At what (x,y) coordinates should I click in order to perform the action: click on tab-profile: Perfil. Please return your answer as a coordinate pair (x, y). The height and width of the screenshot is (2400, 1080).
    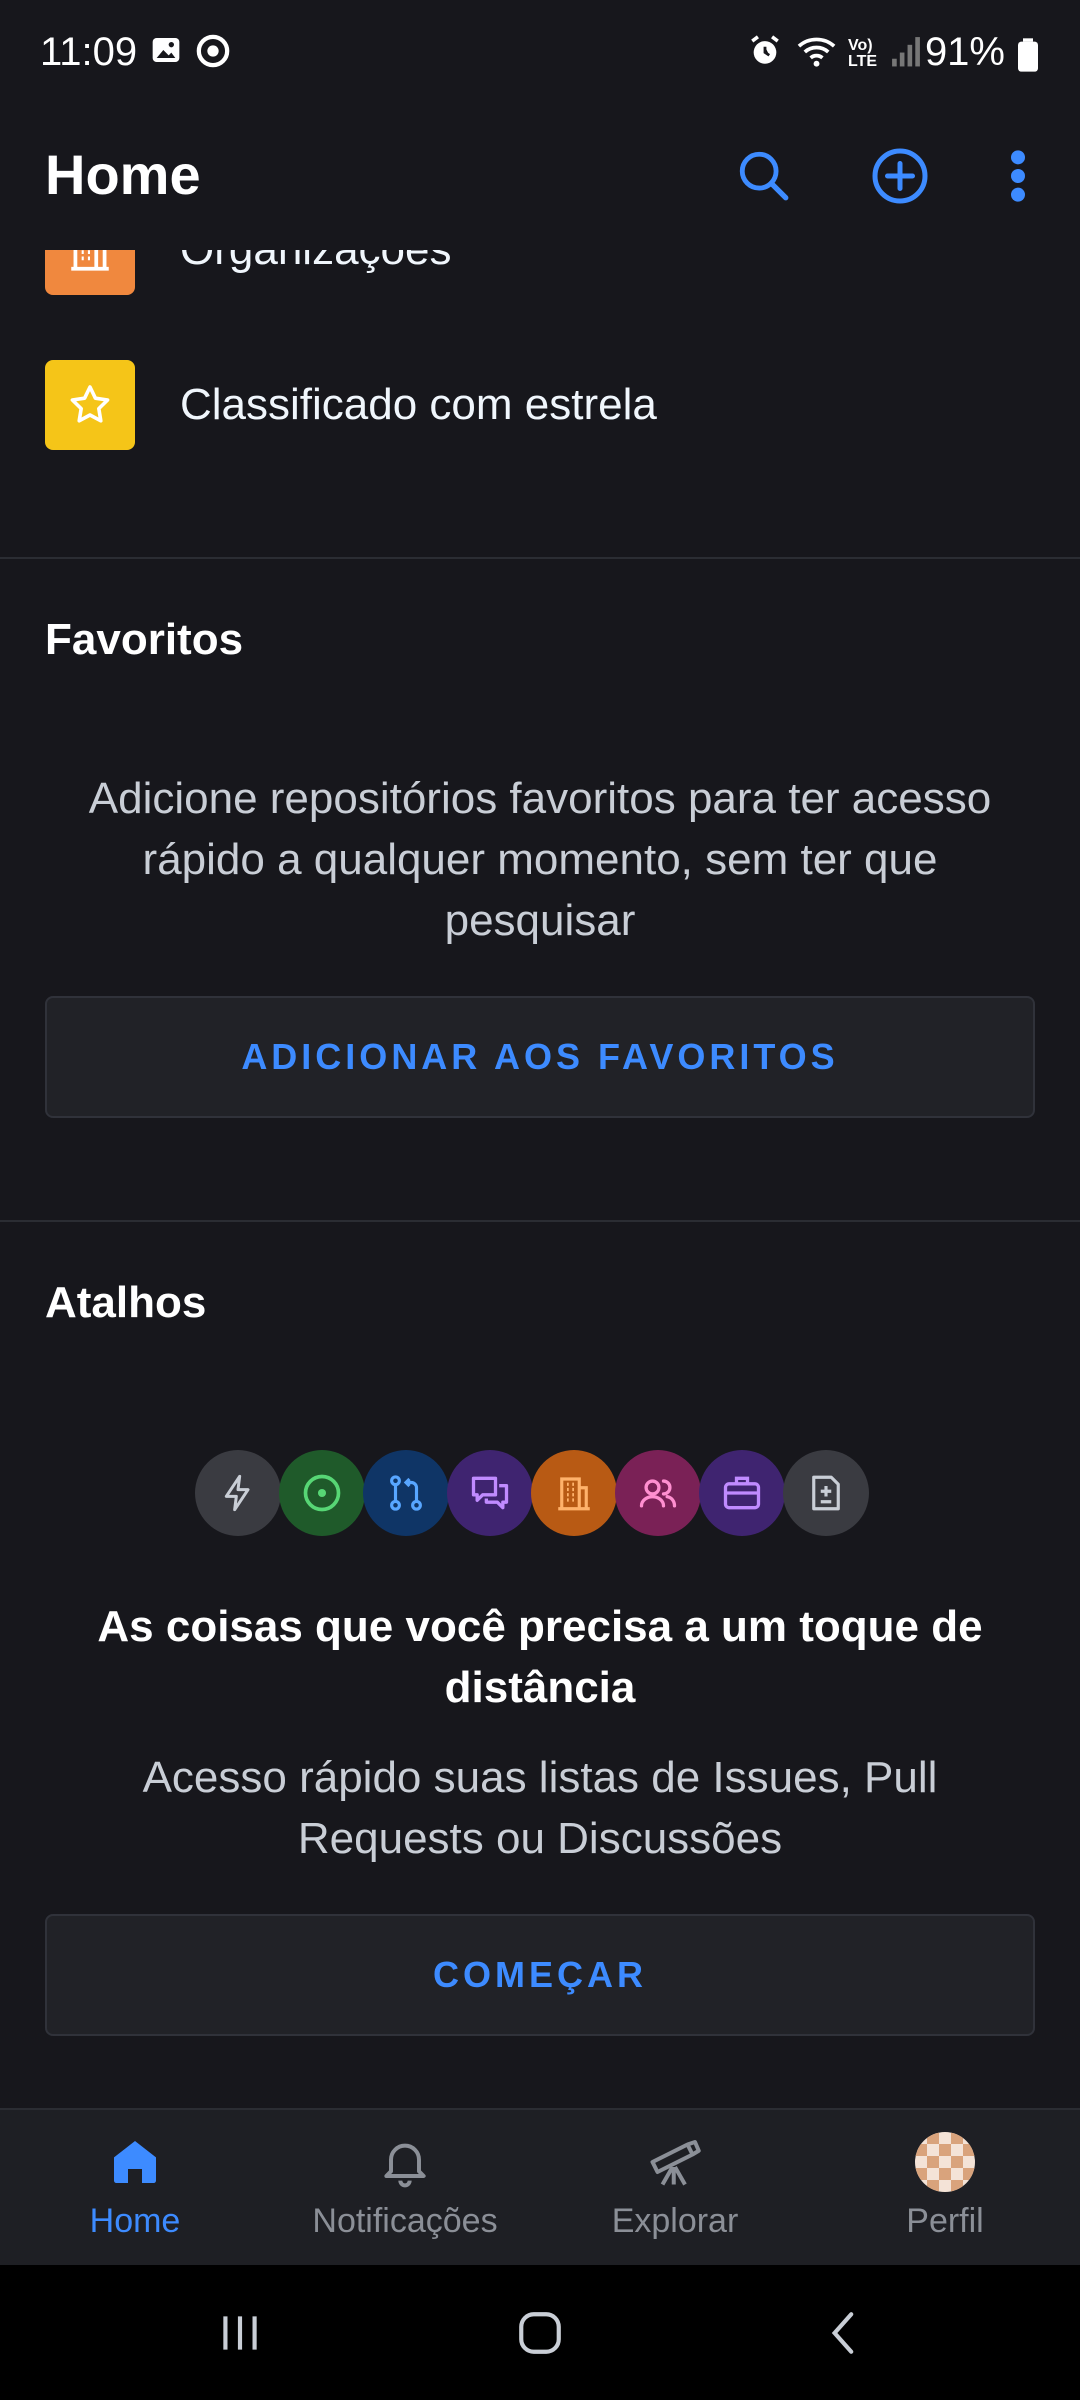
    Looking at the image, I should click on (945, 2188).